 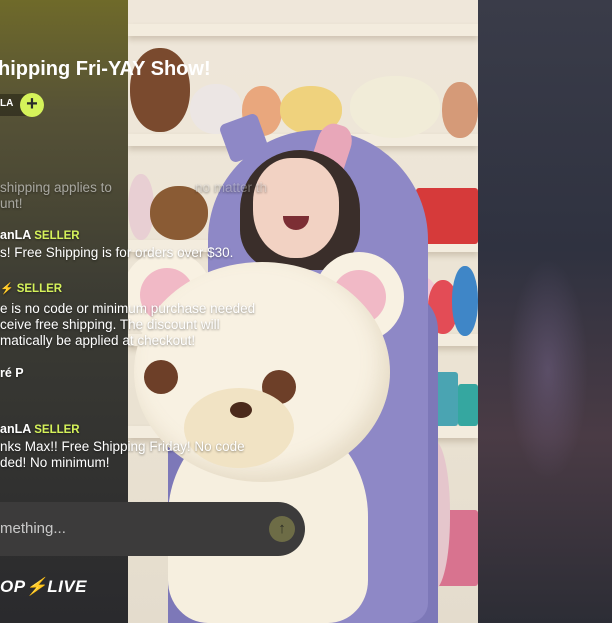 I want to click on toy-box, so click(x=468, y=405).